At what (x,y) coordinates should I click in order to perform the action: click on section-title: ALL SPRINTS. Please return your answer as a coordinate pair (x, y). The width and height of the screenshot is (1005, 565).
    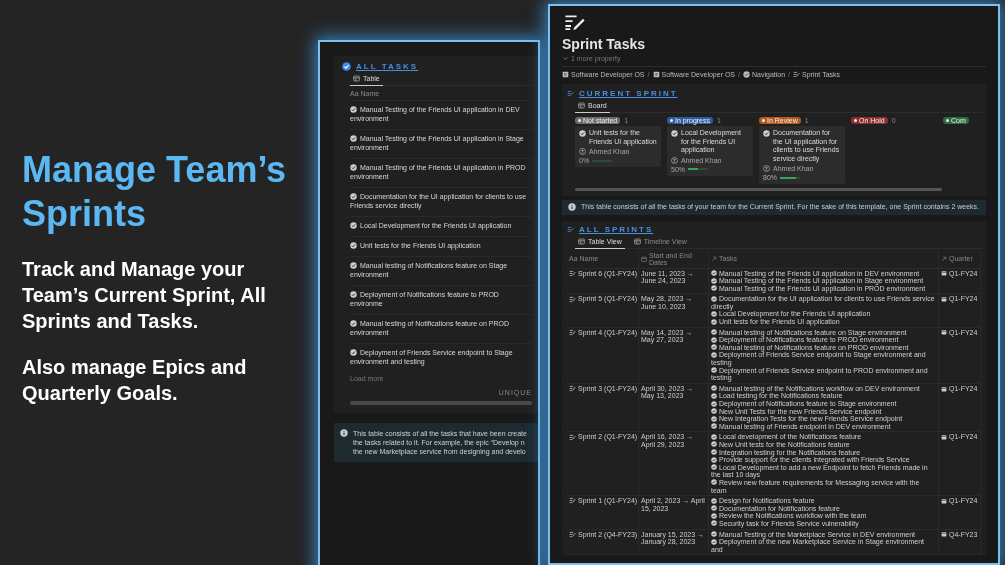
    Looking at the image, I should click on (616, 229).